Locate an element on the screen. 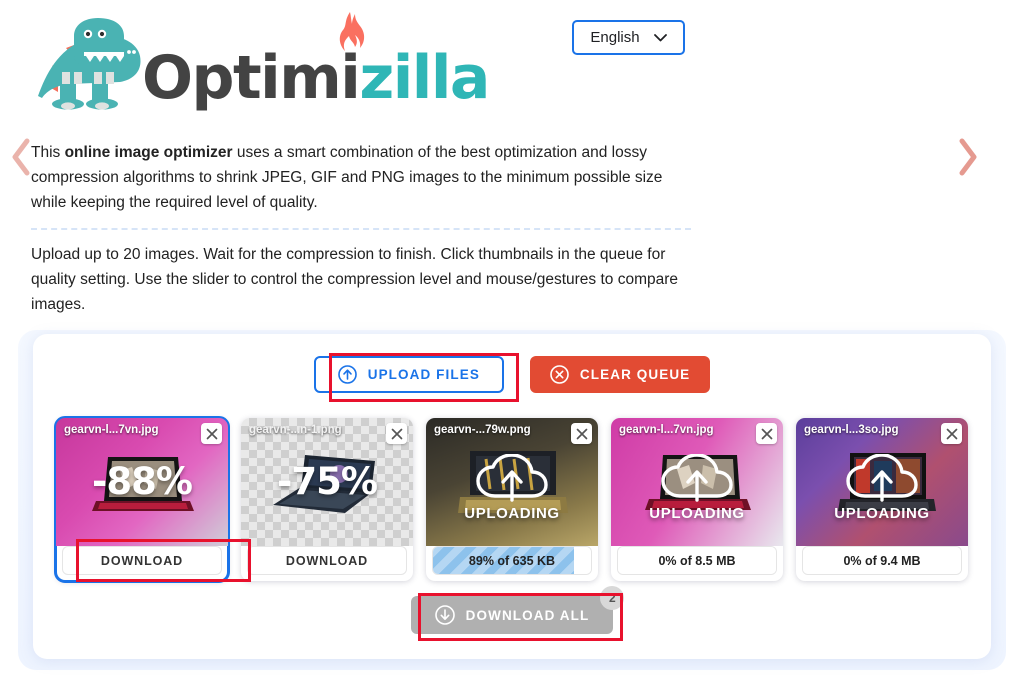  language-selector: English is located at coordinates (628, 37).